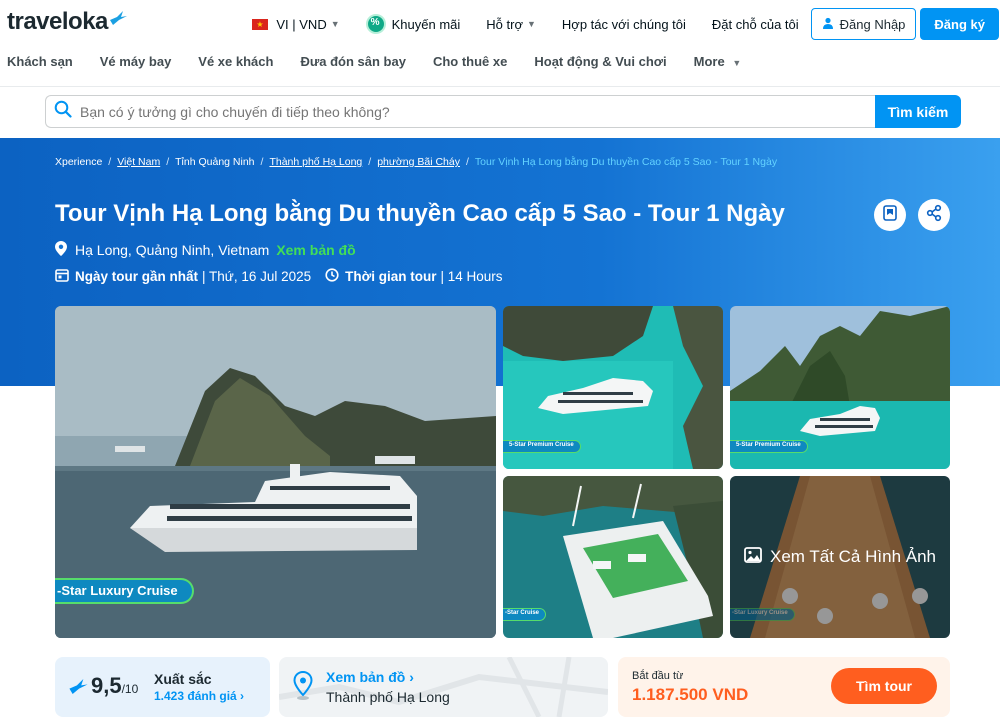 Image resolution: width=1000 pixels, height=719 pixels. Describe the element at coordinates (62, 276) in the screenshot. I see `calendar-icon` at that location.